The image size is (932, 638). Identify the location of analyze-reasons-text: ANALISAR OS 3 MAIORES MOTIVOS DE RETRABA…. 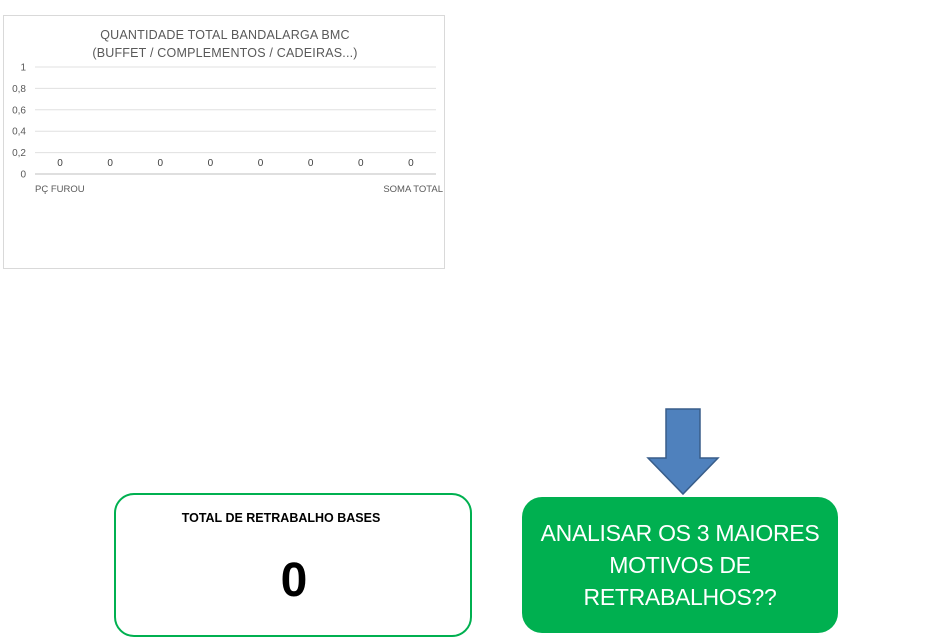
(680, 565).